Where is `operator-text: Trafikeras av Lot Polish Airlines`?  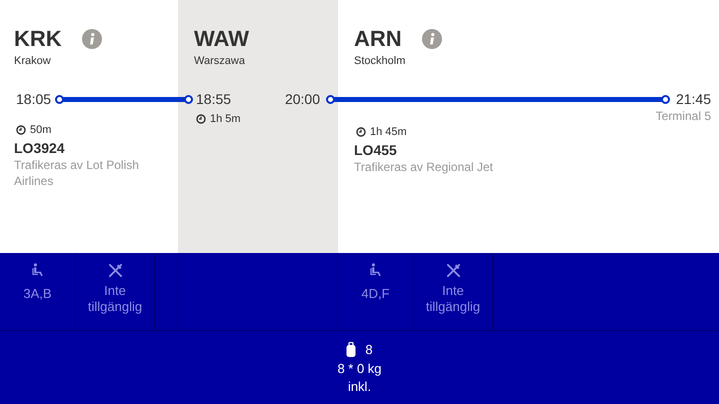
operator-text: Trafikeras av Lot Polish Airlines is located at coordinates (77, 174).